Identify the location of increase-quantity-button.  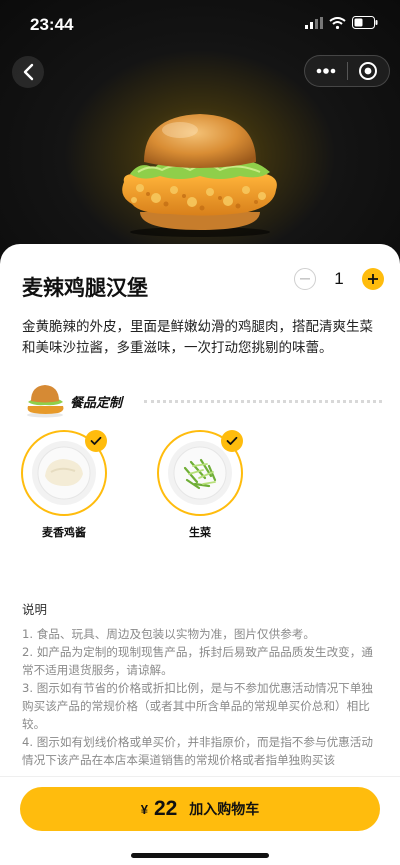
(373, 279).